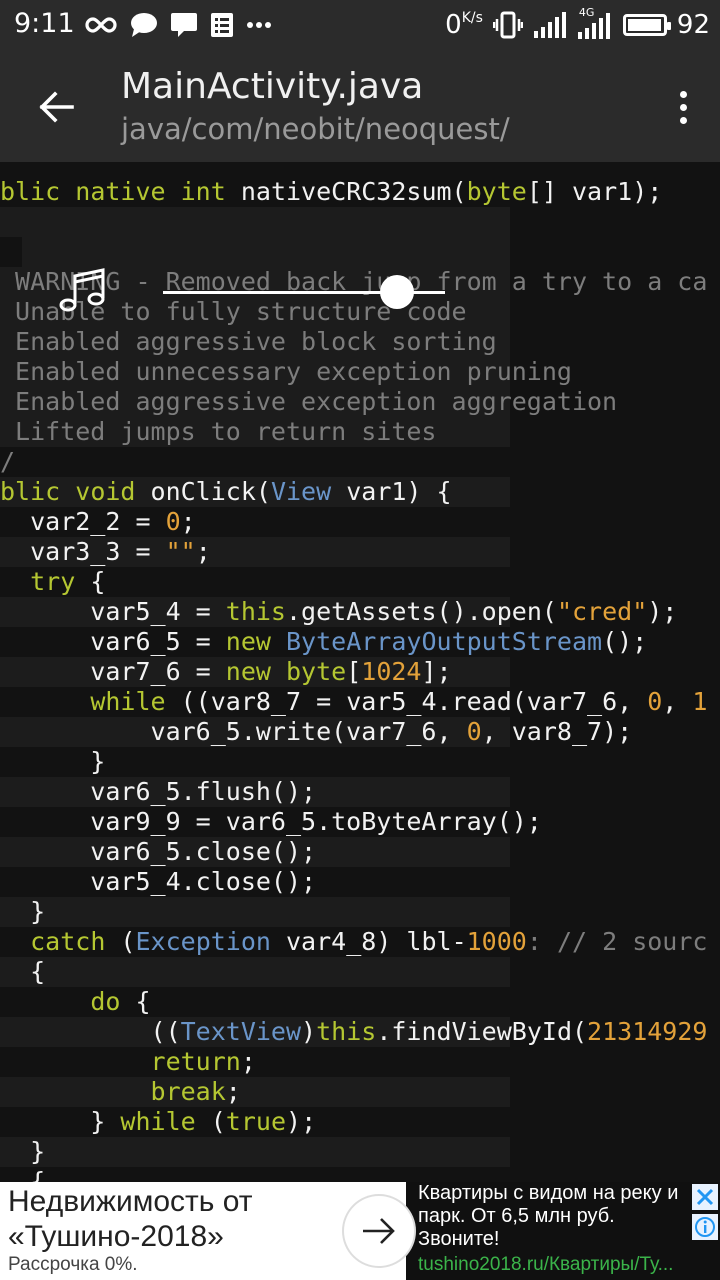 The width and height of the screenshot is (720, 1280). I want to click on signal-4g-icon, so click(593, 26).